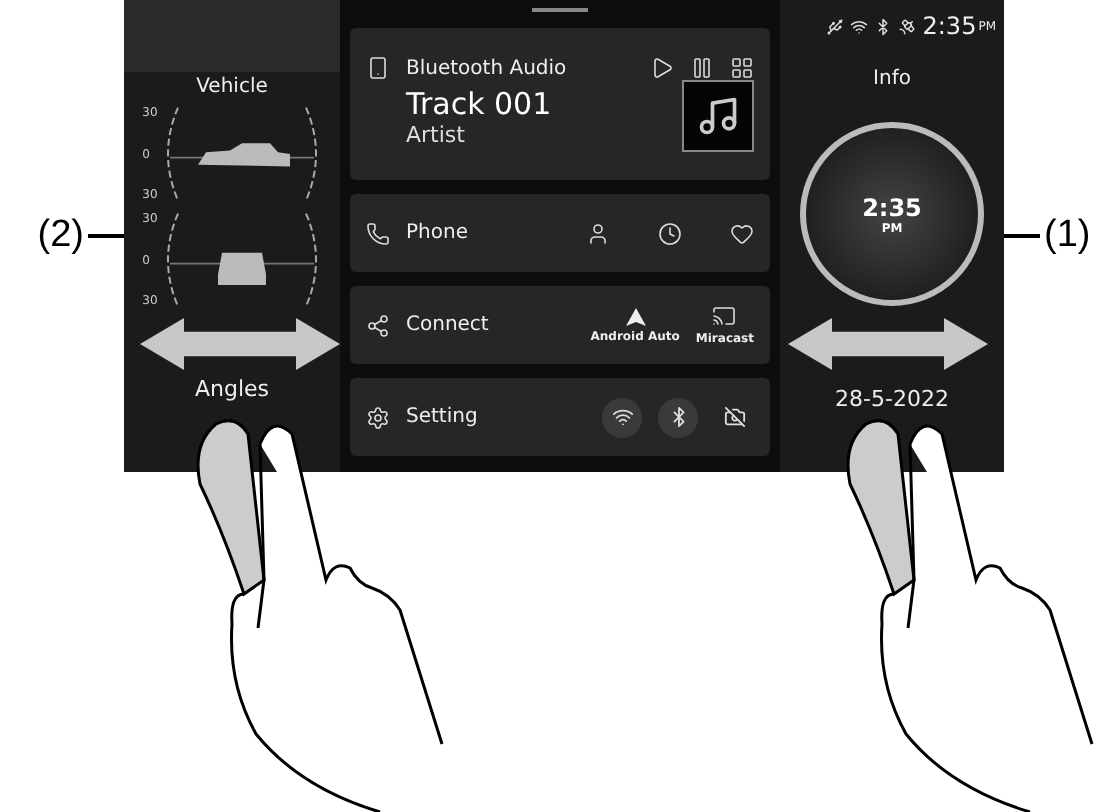 This screenshot has height=812, width=1098. What do you see at coordinates (487, 68) in the screenshot?
I see `card-title: Bluetooth Audio` at bounding box center [487, 68].